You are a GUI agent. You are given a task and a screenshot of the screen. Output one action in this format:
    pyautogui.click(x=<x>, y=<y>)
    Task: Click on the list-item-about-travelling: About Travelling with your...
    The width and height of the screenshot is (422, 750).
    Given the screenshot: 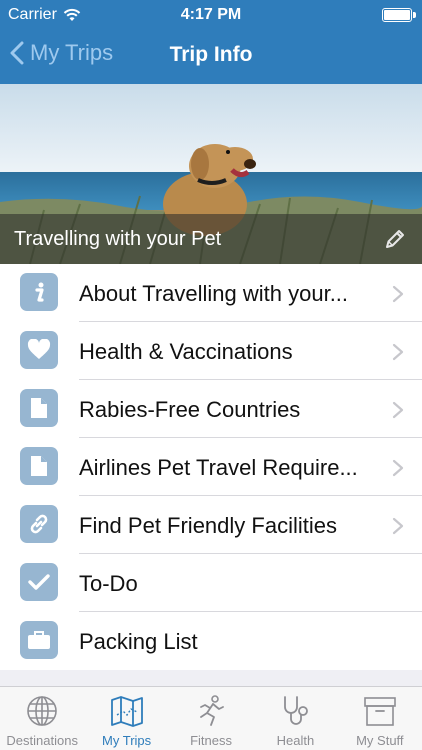 What is the action you would take?
    pyautogui.click(x=211, y=293)
    